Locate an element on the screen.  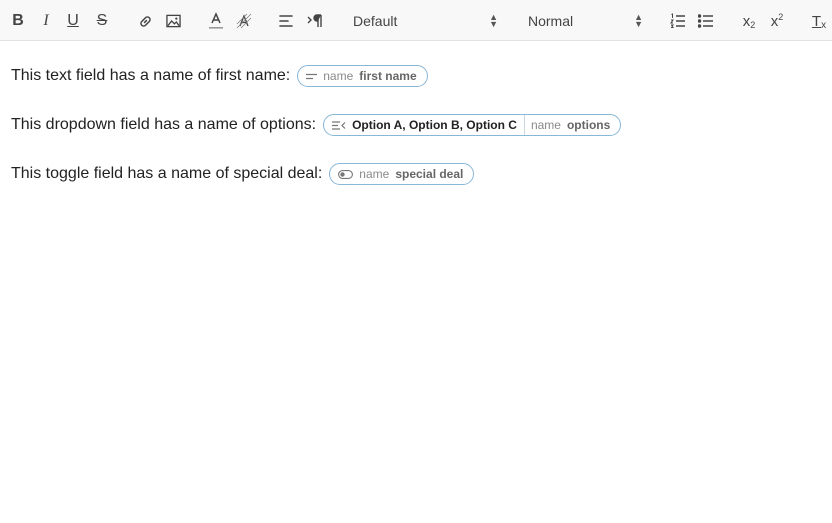
size-select: Normal ▲ ▼ is located at coordinates (585, 21).